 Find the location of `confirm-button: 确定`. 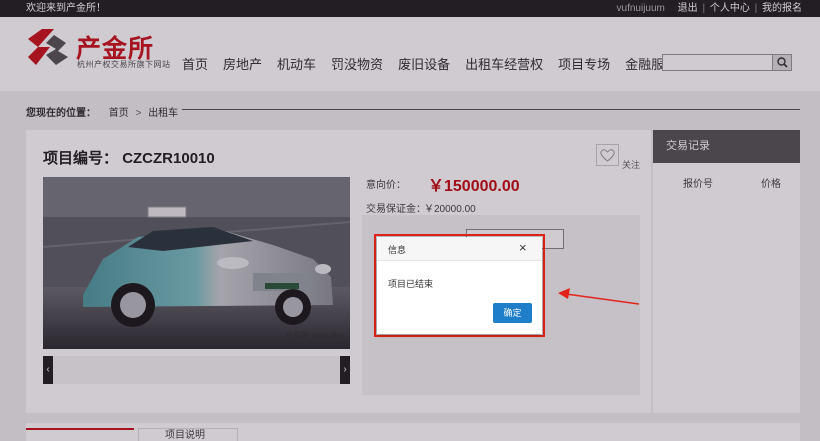

confirm-button: 确定 is located at coordinates (512, 313).